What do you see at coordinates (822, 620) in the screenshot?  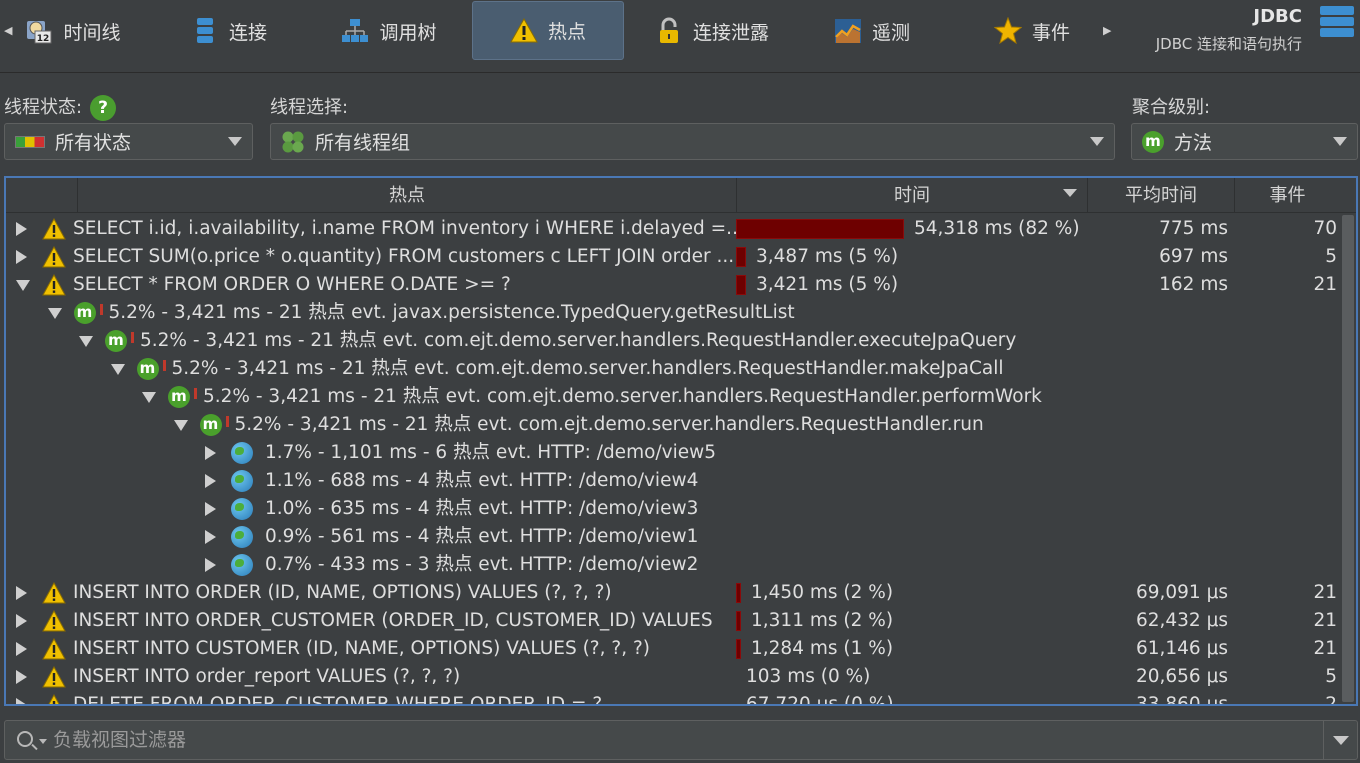 I see `time-value: 1,311 ms (2 %)` at bounding box center [822, 620].